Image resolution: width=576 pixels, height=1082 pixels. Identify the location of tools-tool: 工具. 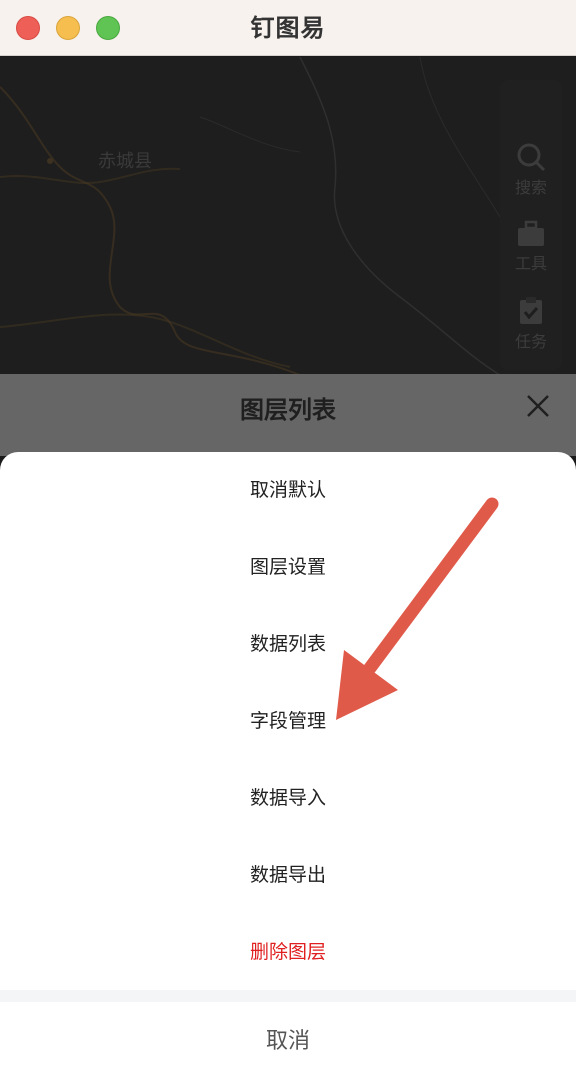
(531, 247).